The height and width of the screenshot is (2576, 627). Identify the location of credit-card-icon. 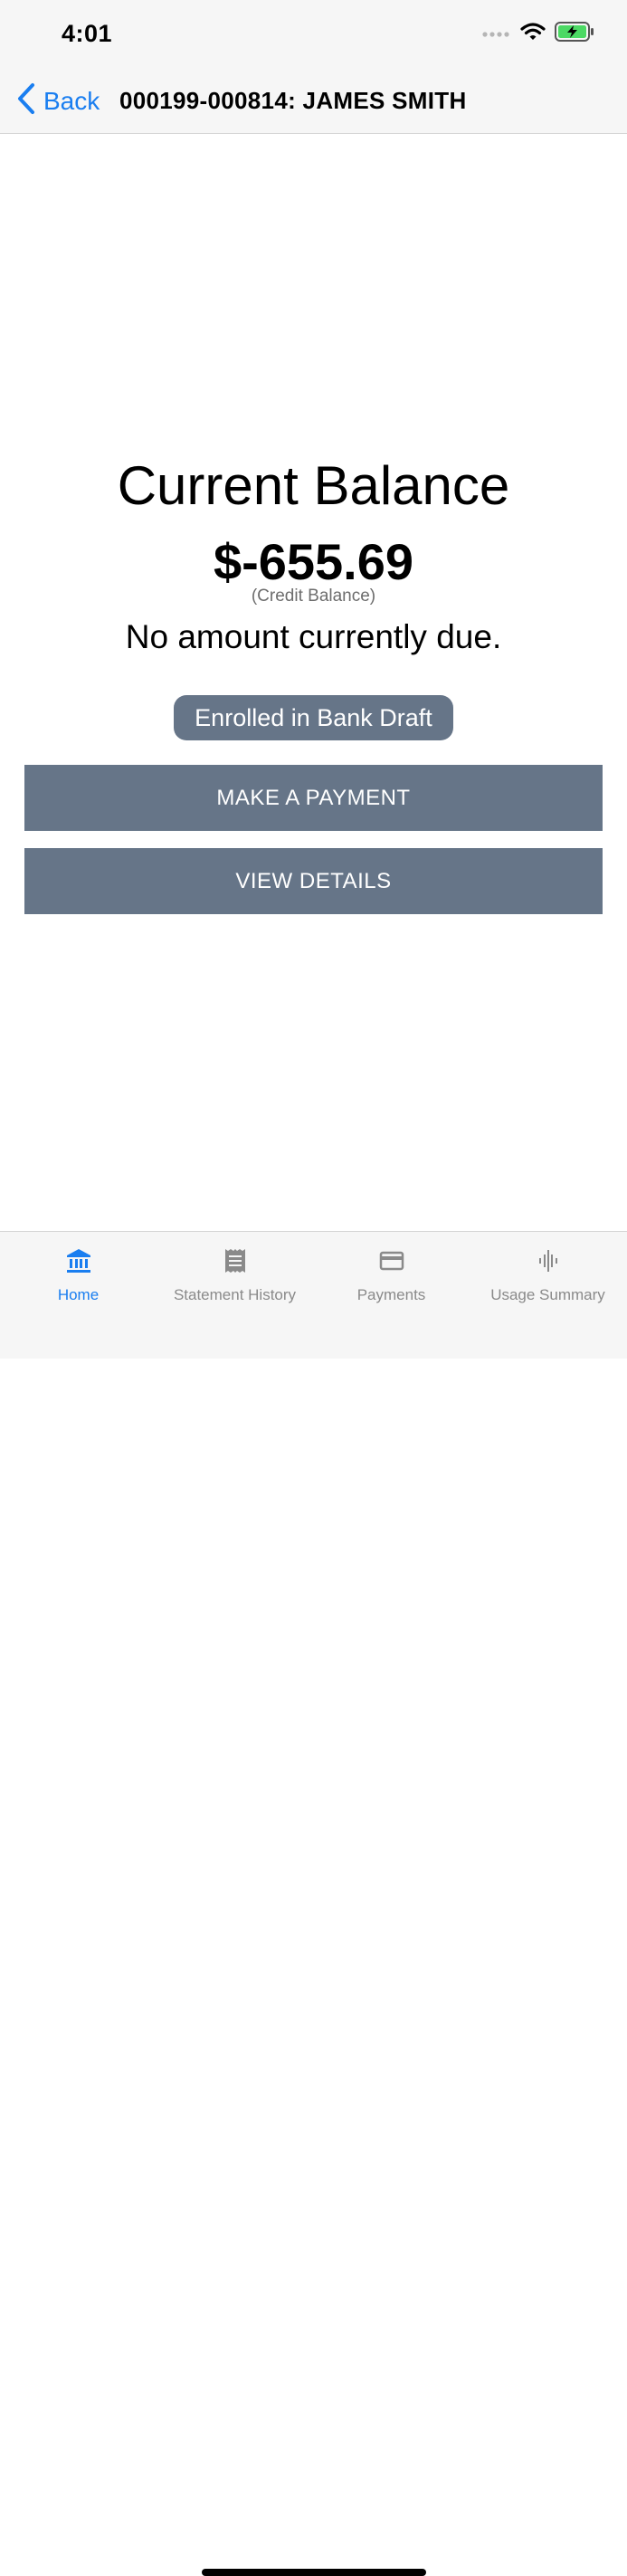
(392, 1261).